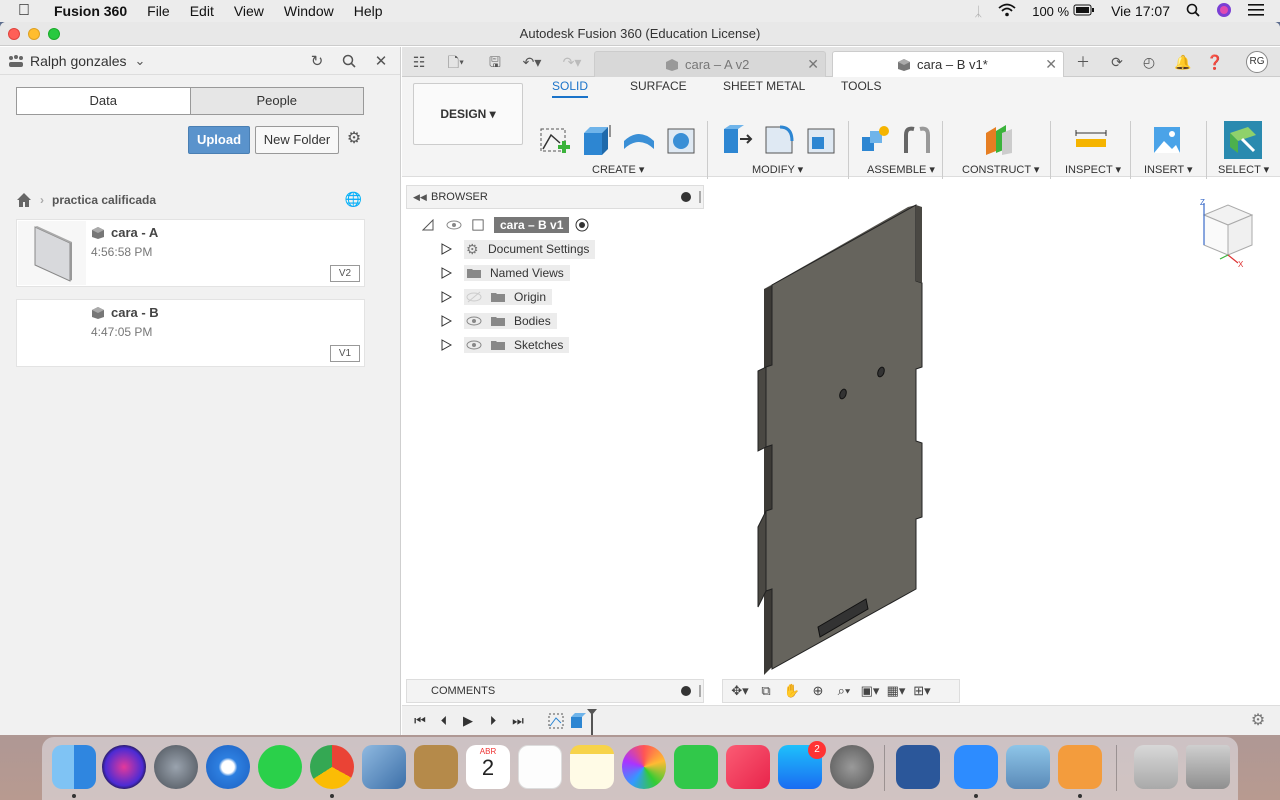 The height and width of the screenshot is (800, 1280). What do you see at coordinates (202, 11) in the screenshot?
I see `menu-edit: Edit` at bounding box center [202, 11].